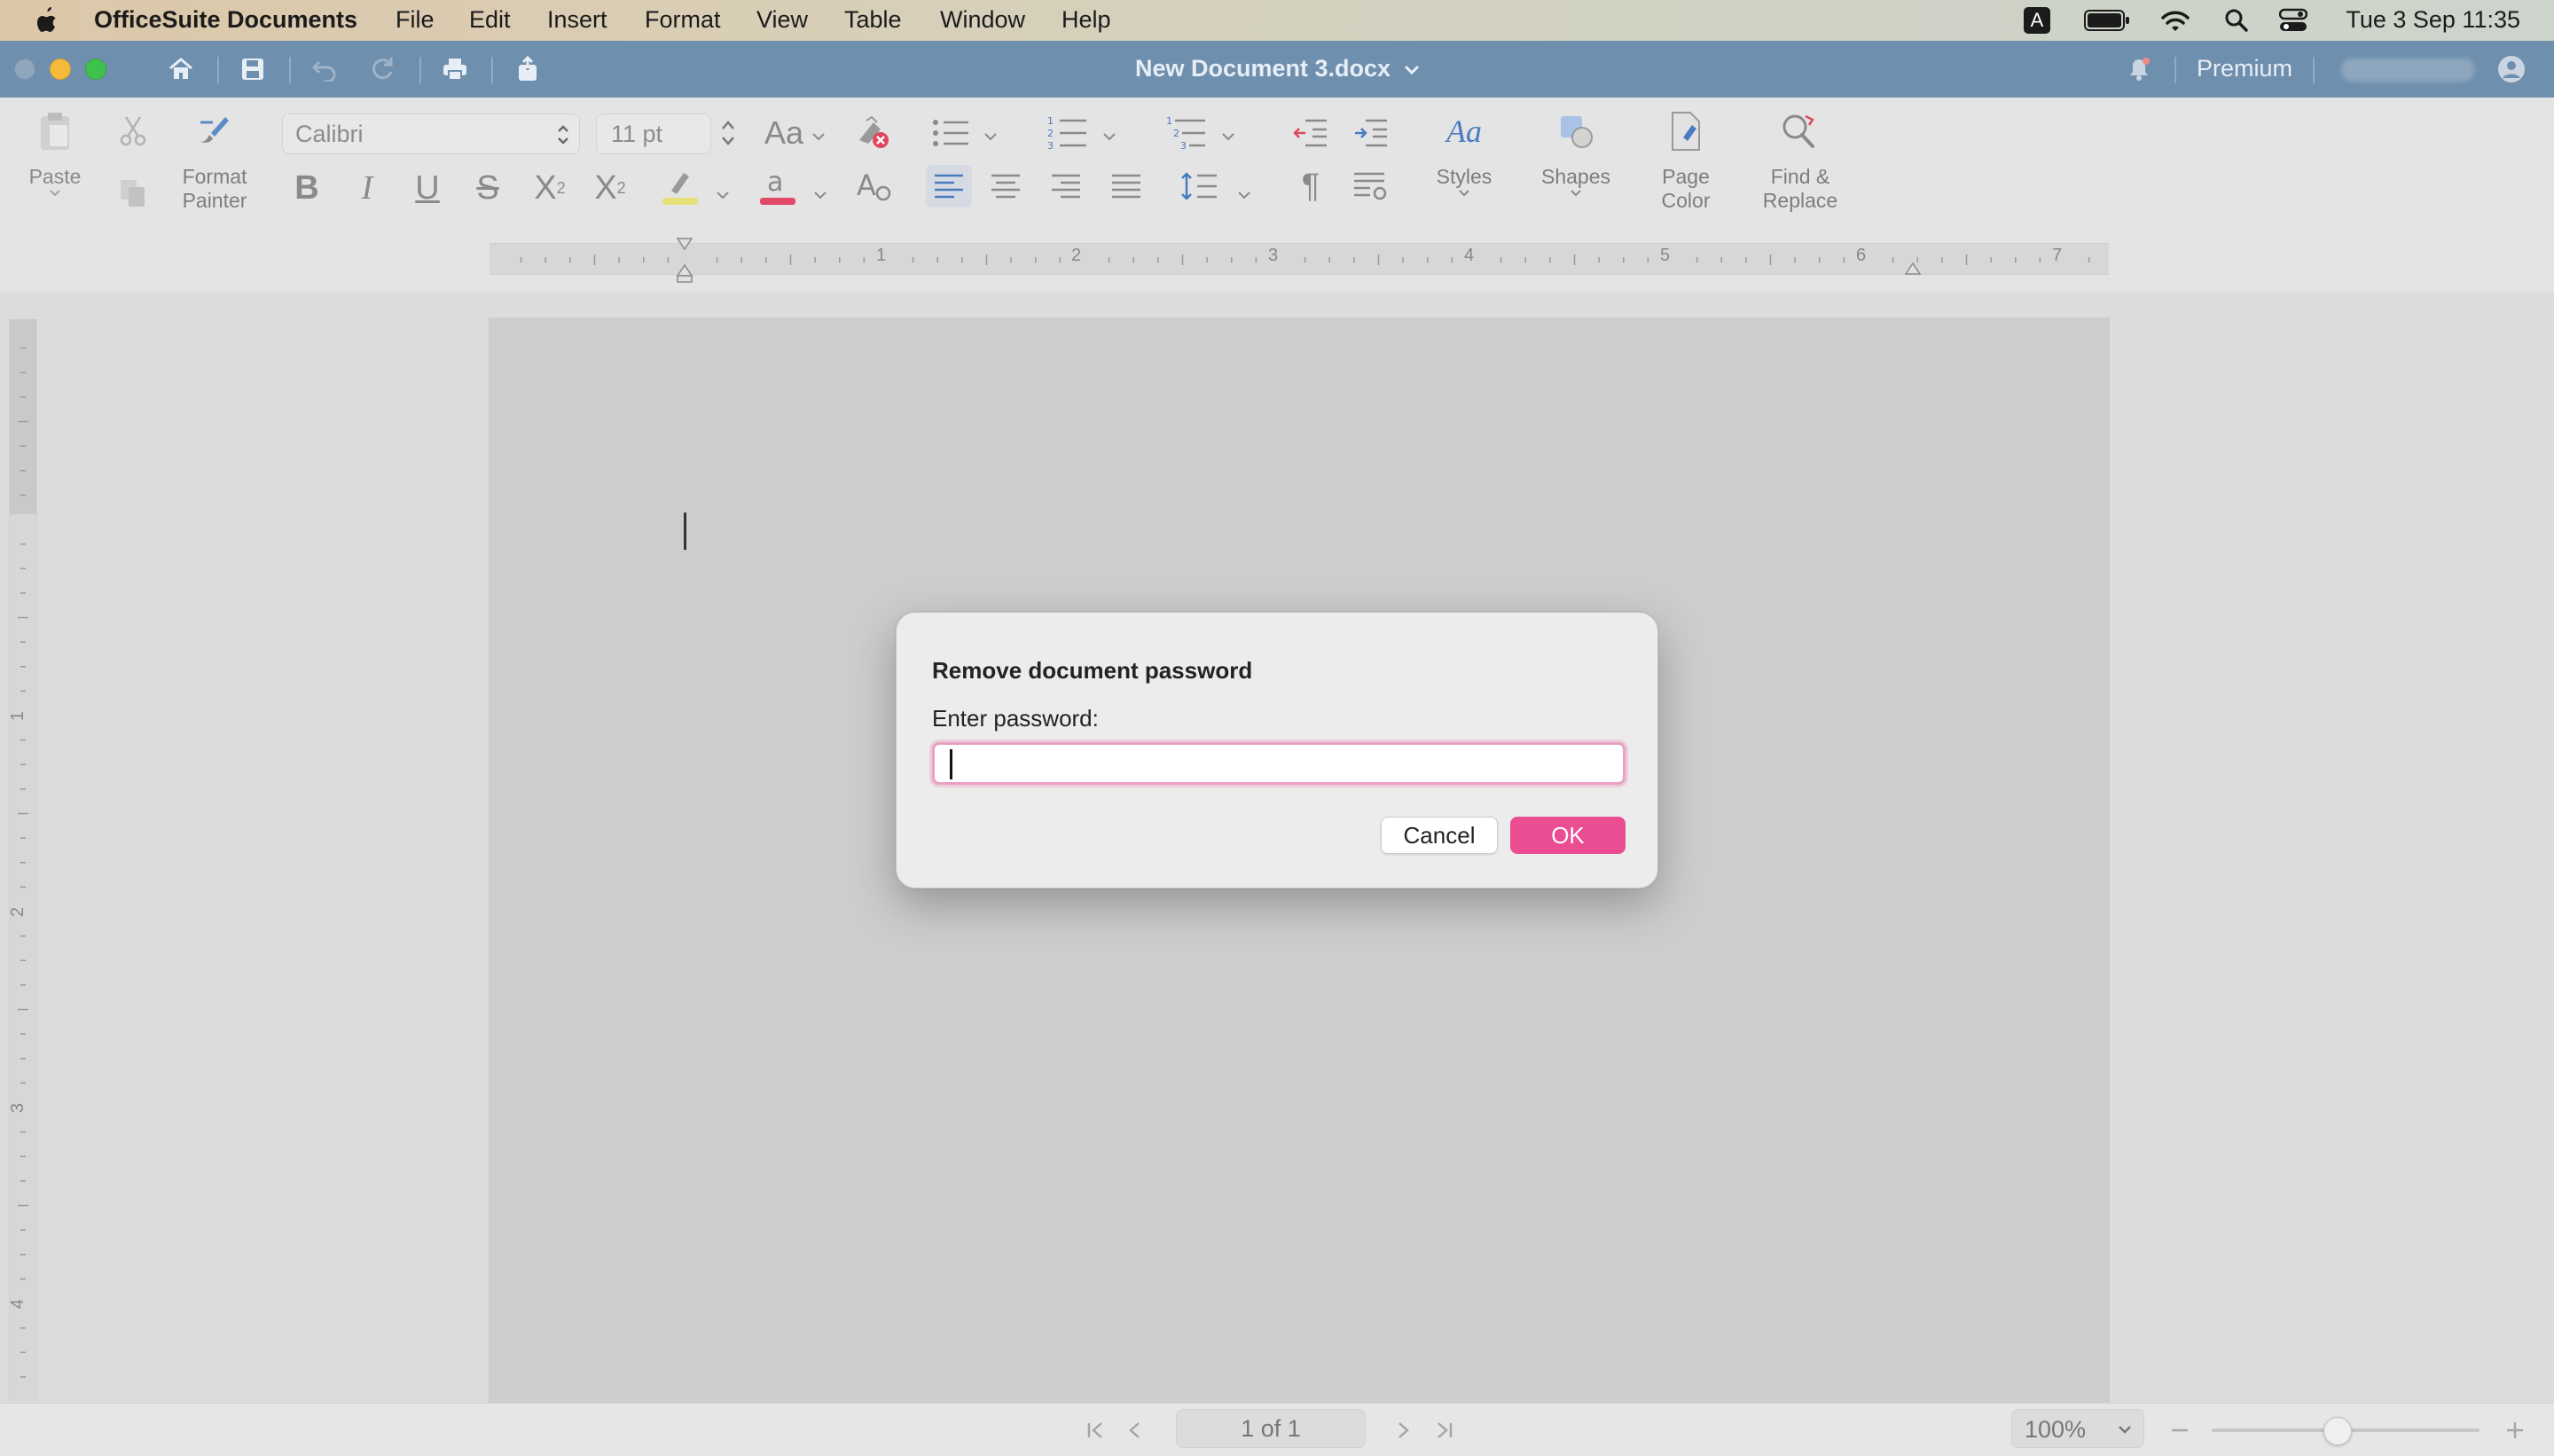  I want to click on zoom-slider-knob, so click(2337, 1431).